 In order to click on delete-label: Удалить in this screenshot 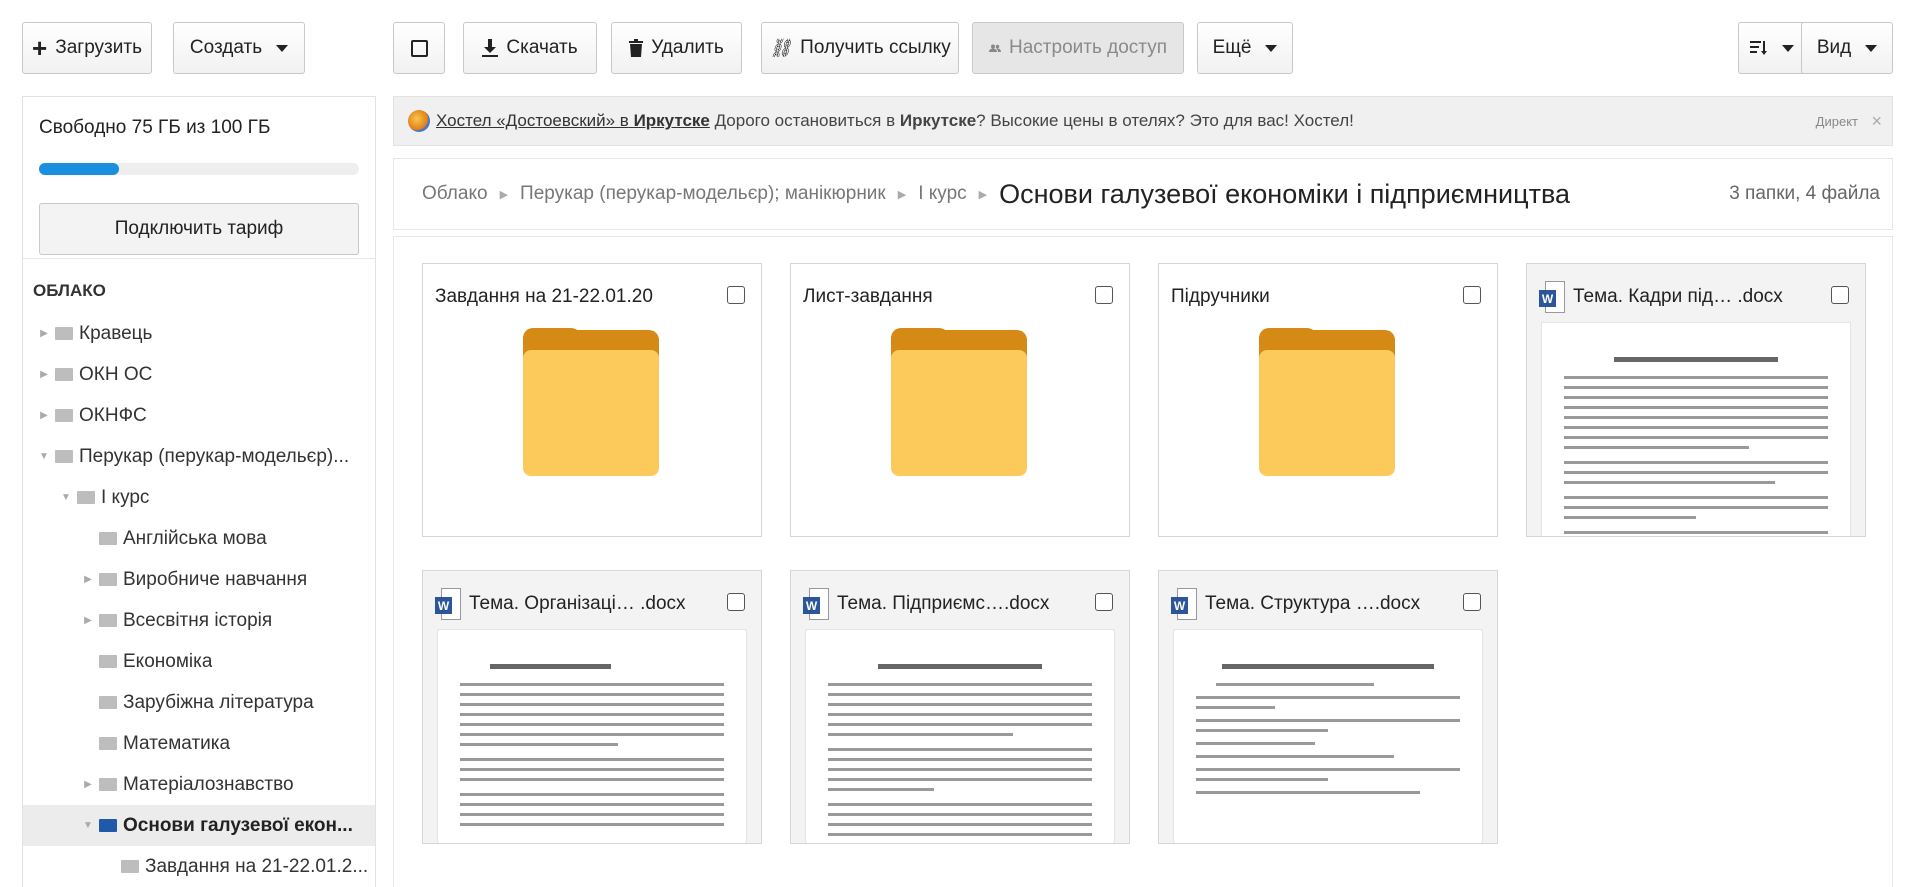, I will do `click(687, 47)`.